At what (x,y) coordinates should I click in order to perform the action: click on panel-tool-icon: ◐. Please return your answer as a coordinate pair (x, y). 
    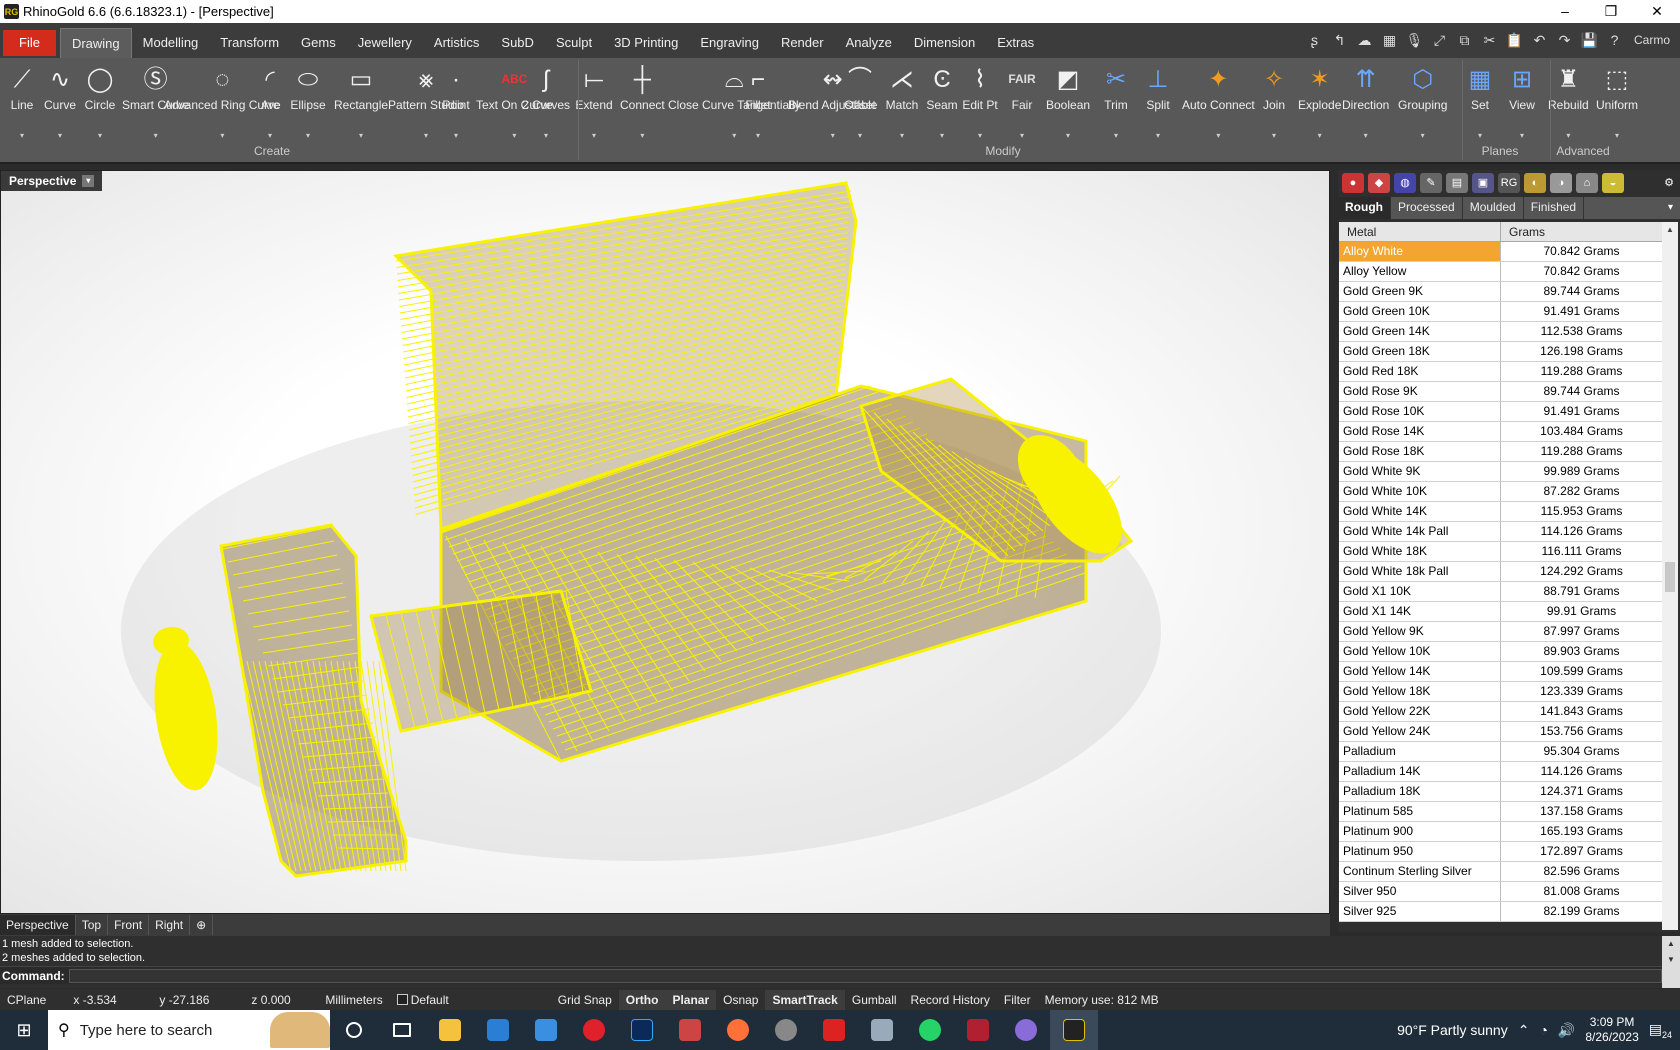
    Looking at the image, I should click on (1535, 183).